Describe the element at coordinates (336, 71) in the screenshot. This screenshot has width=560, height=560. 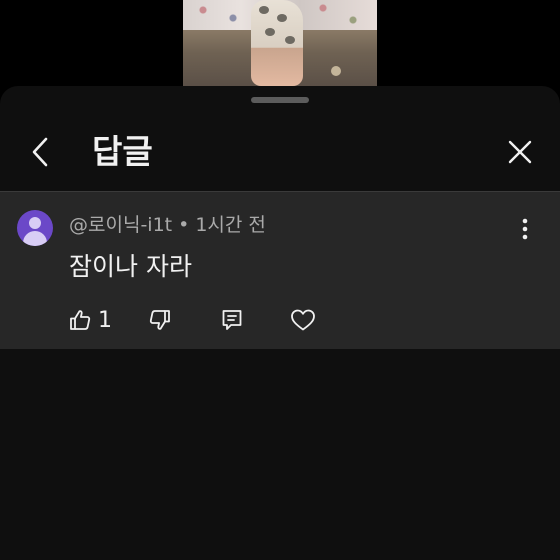
I see `video-drawer-knob` at that location.